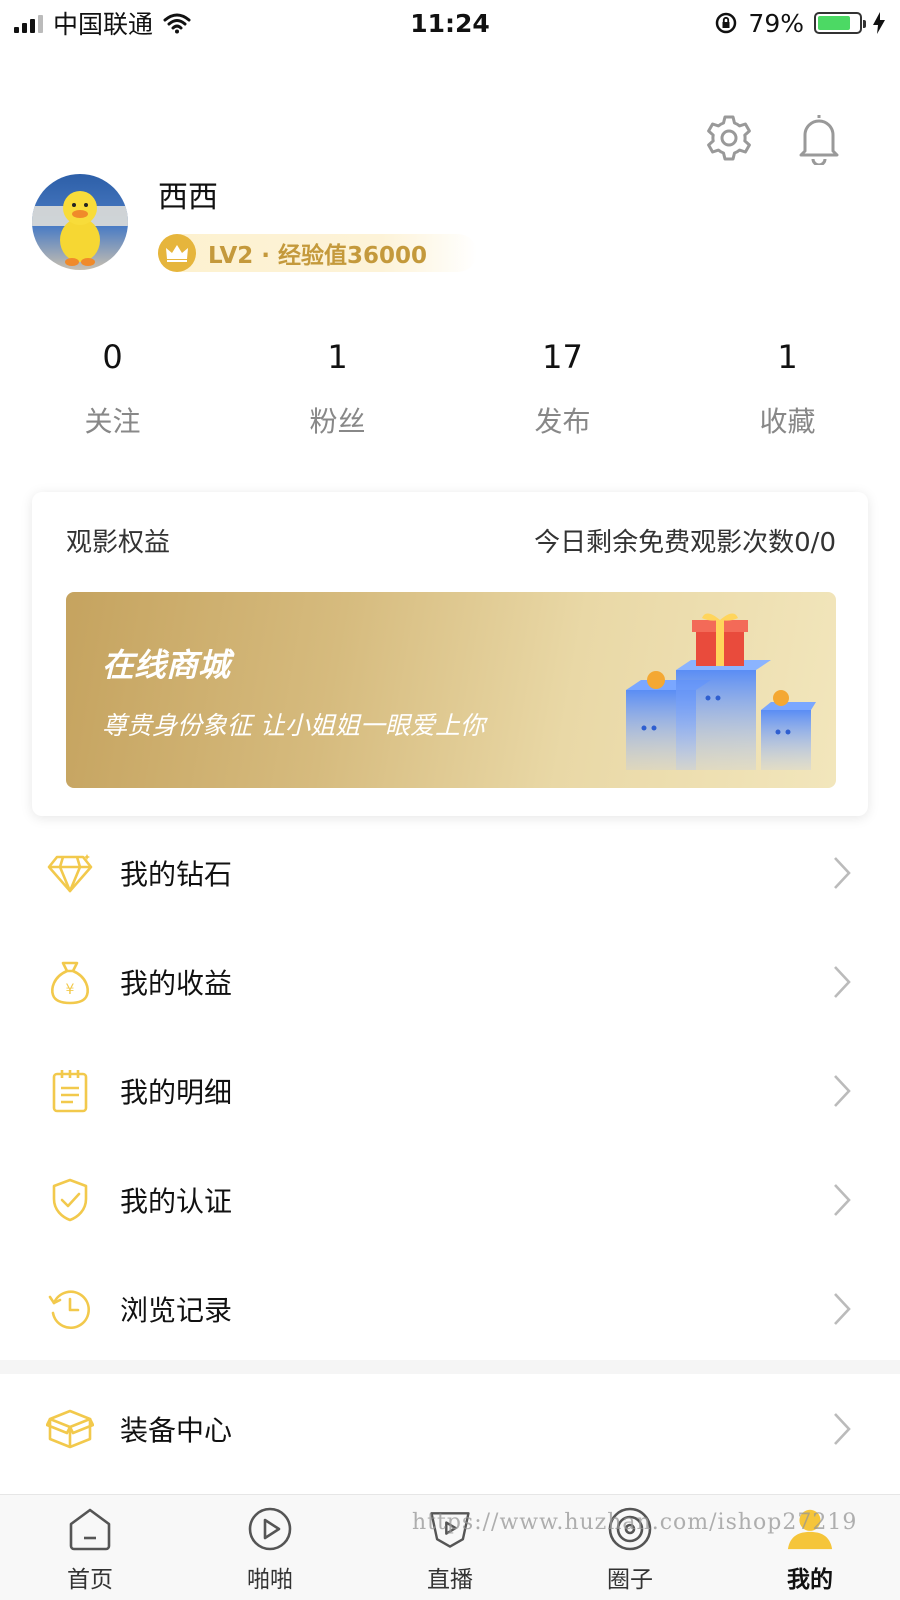 Image resolution: width=900 pixels, height=1600 pixels. What do you see at coordinates (337, 389) in the screenshot?
I see `stat-fans: 1 粉丝` at bounding box center [337, 389].